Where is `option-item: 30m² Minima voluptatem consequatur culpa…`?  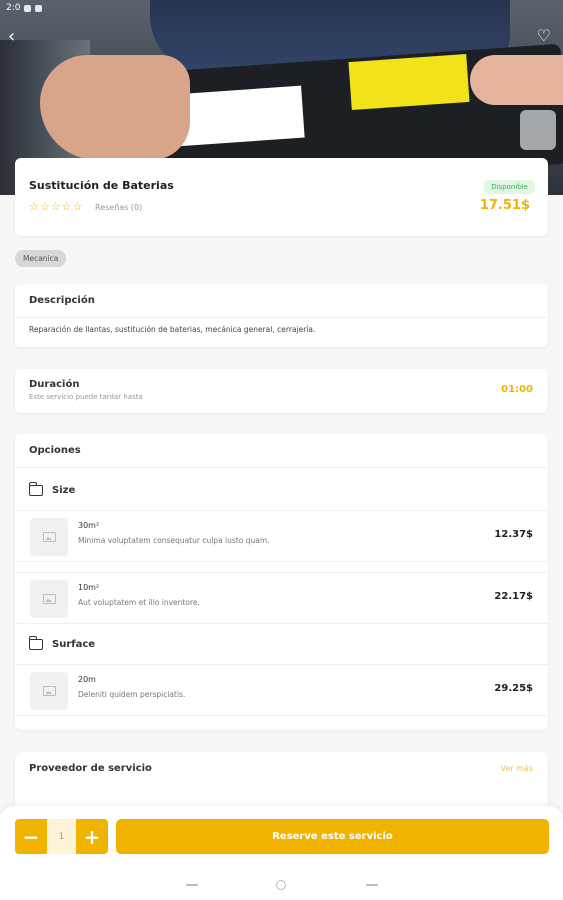
option-item: 30m² Minima voluptatem consequatur culpa… is located at coordinates (281, 536).